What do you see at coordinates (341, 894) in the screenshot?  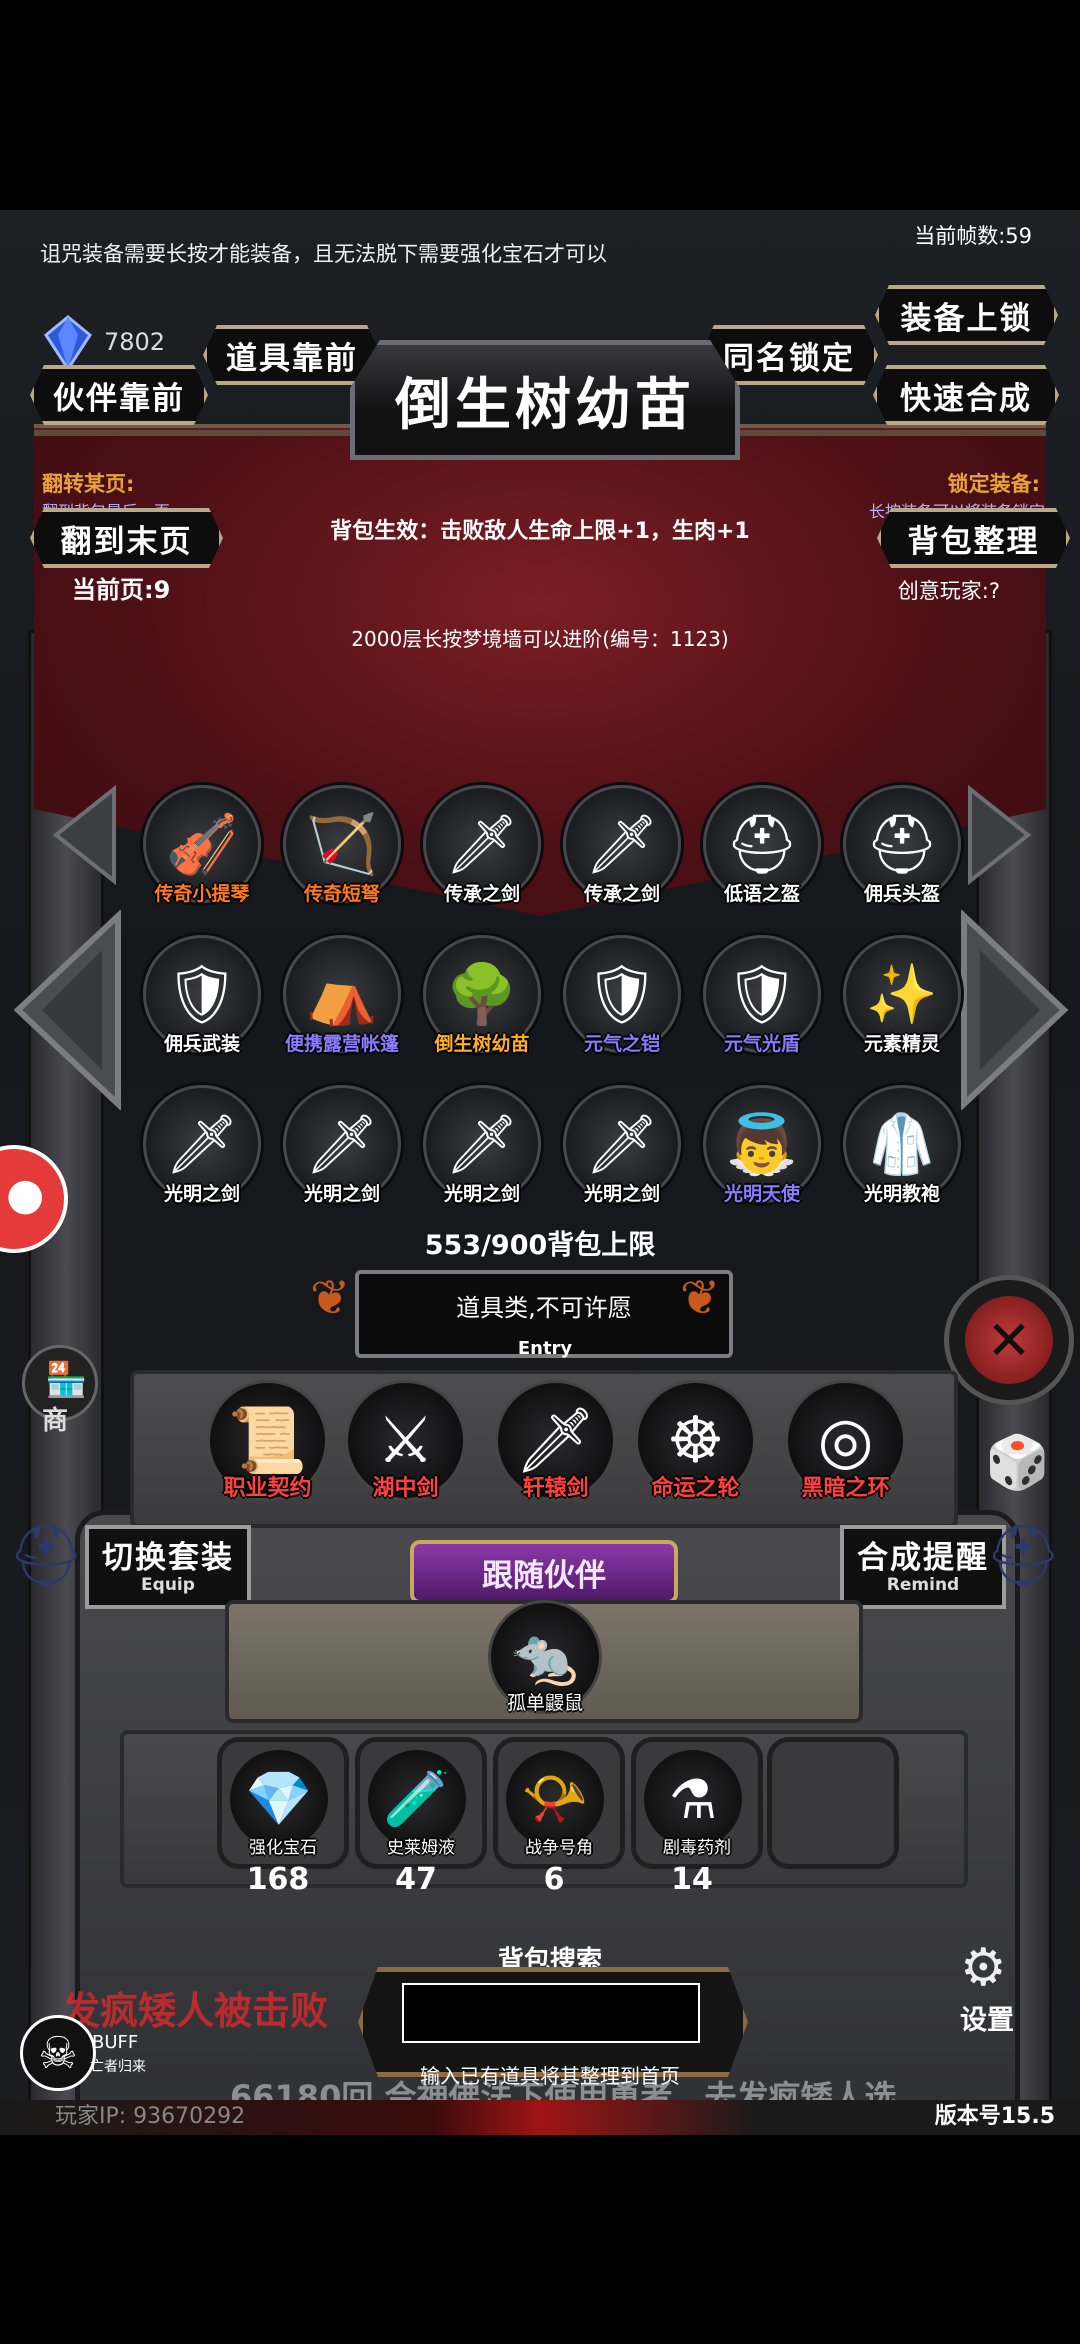 I see `bag-item-label: 传奇短弩` at bounding box center [341, 894].